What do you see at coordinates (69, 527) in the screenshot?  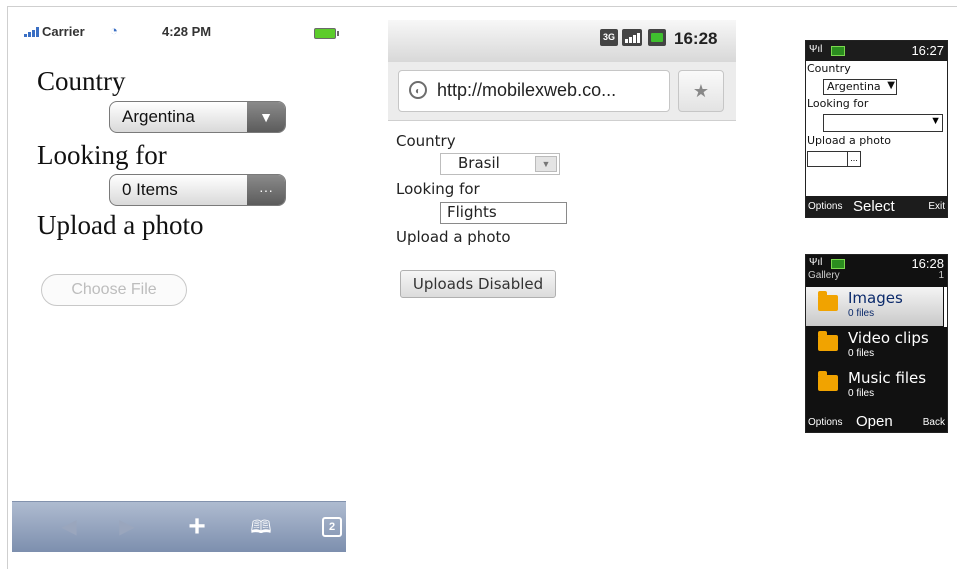 I see `back-arrow-icon: ◀` at bounding box center [69, 527].